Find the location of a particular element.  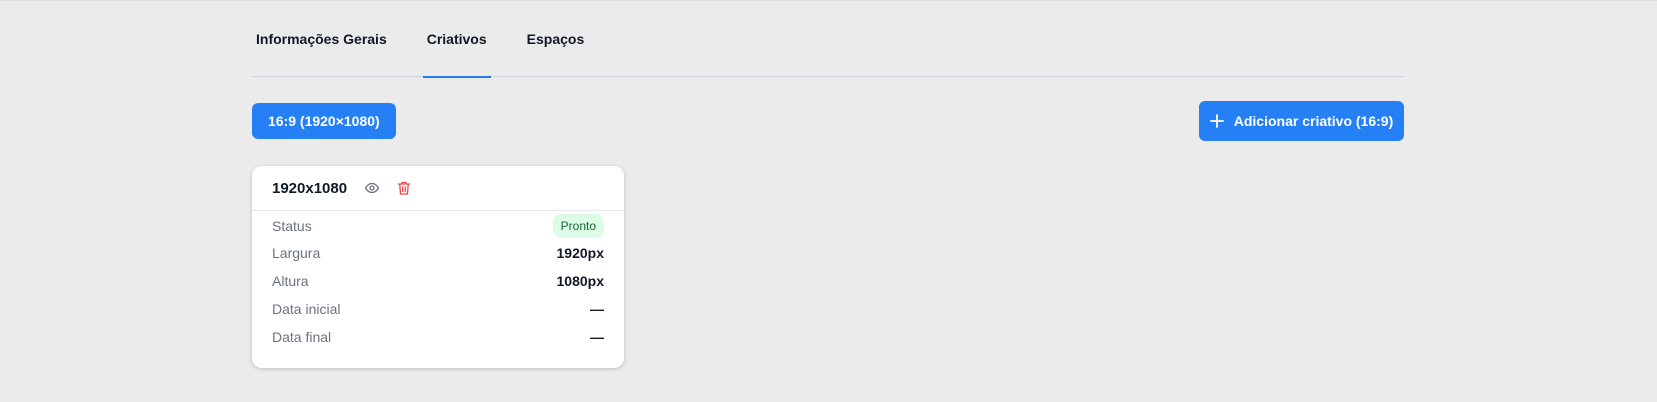

tab-criativos: Criativos is located at coordinates (456, 39).